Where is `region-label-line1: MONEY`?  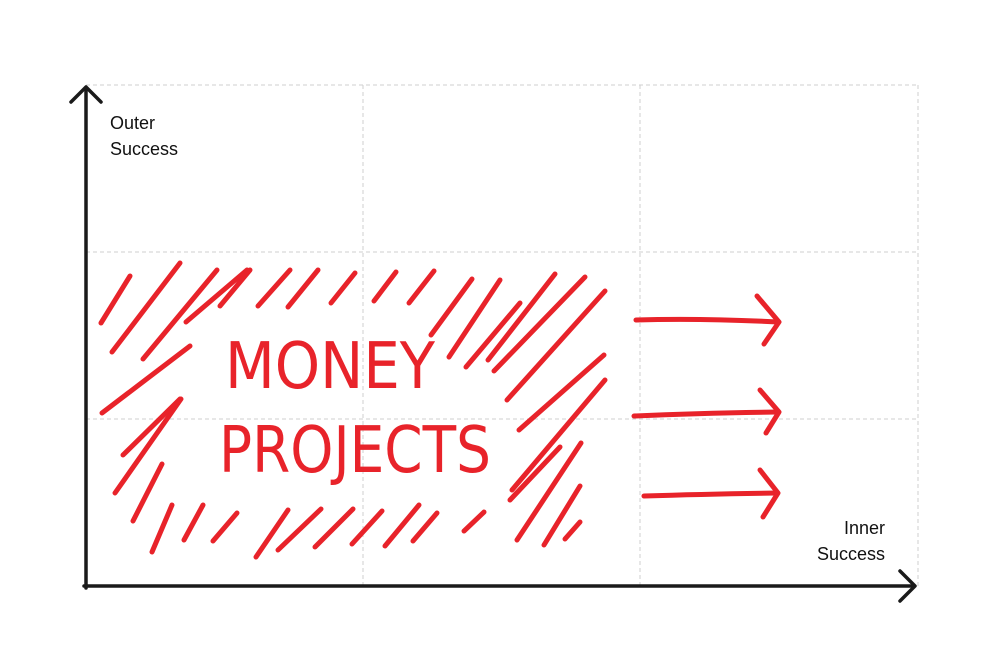
region-label-line1: MONEY is located at coordinates (330, 367).